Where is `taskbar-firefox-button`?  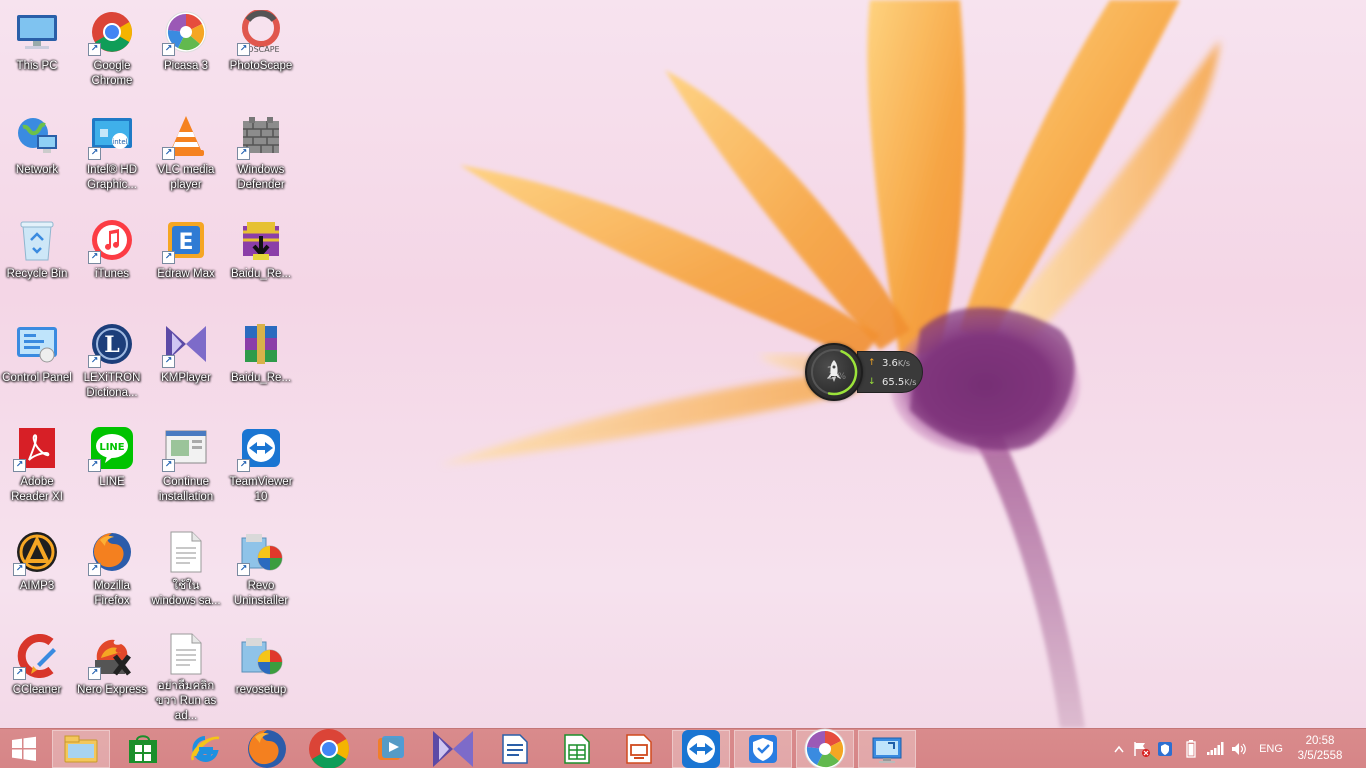
taskbar-firefox-button is located at coordinates (267, 749).